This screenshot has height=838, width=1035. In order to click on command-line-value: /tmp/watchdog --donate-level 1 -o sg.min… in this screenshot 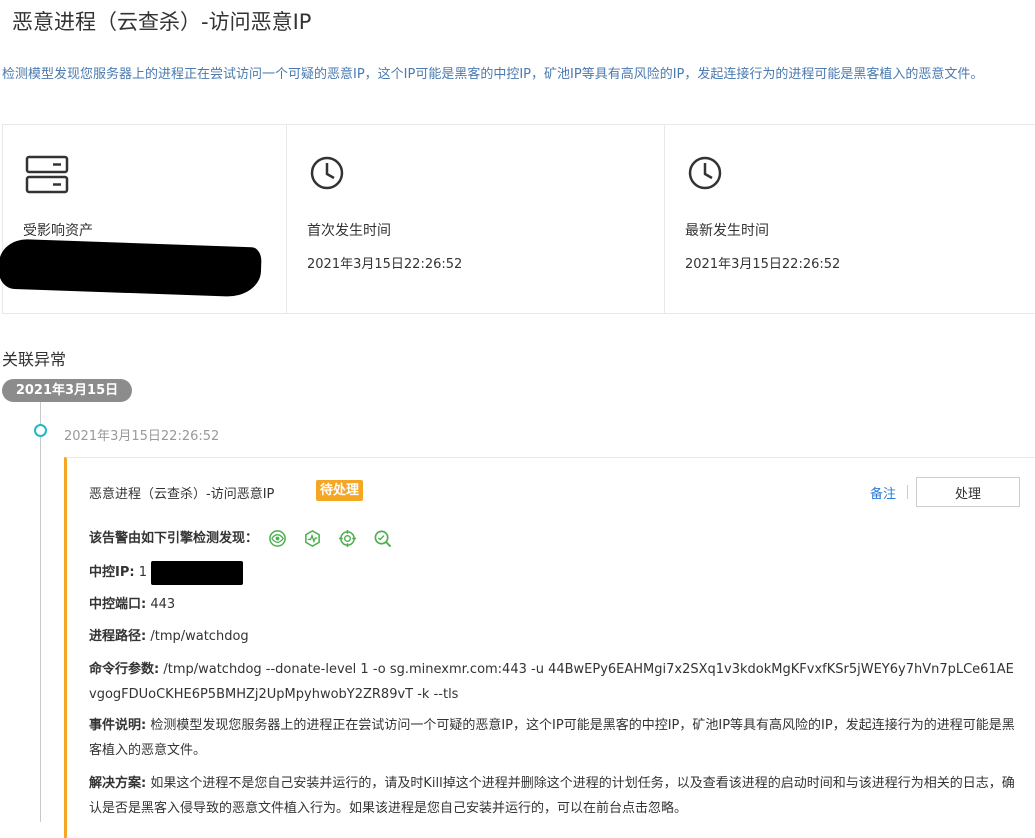, I will do `click(551, 682)`.